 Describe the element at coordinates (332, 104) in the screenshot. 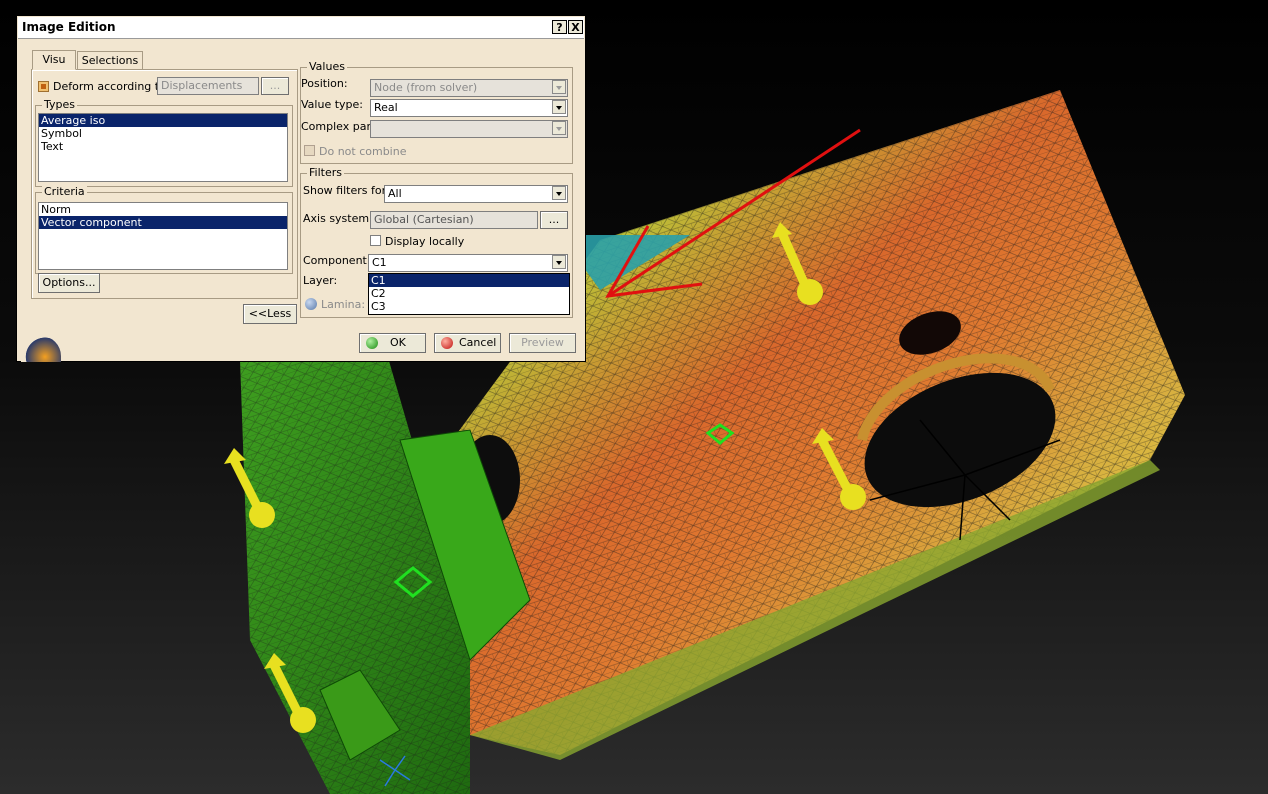

I see `value-type-label: Value type:` at that location.